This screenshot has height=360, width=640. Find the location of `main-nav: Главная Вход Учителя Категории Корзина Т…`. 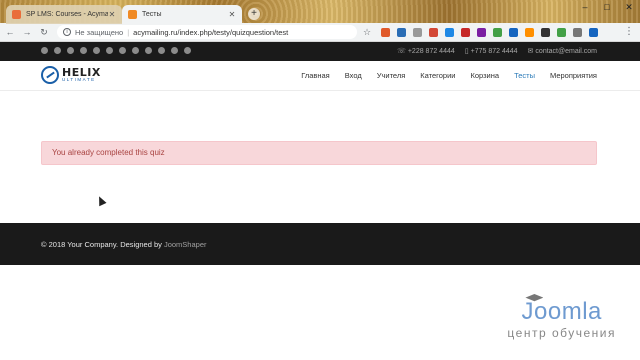

main-nav: Главная Вход Учителя Категории Корзина Т… is located at coordinates (441, 75).